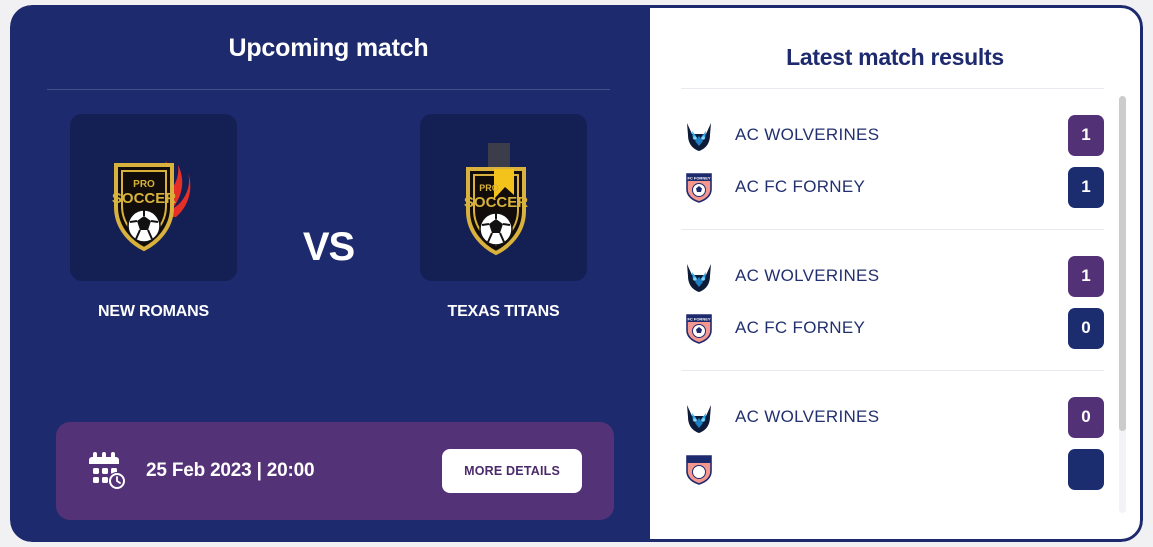  I want to click on result-row-away: FC FORNEY AC FC FORNEY 0, so click(892, 328).